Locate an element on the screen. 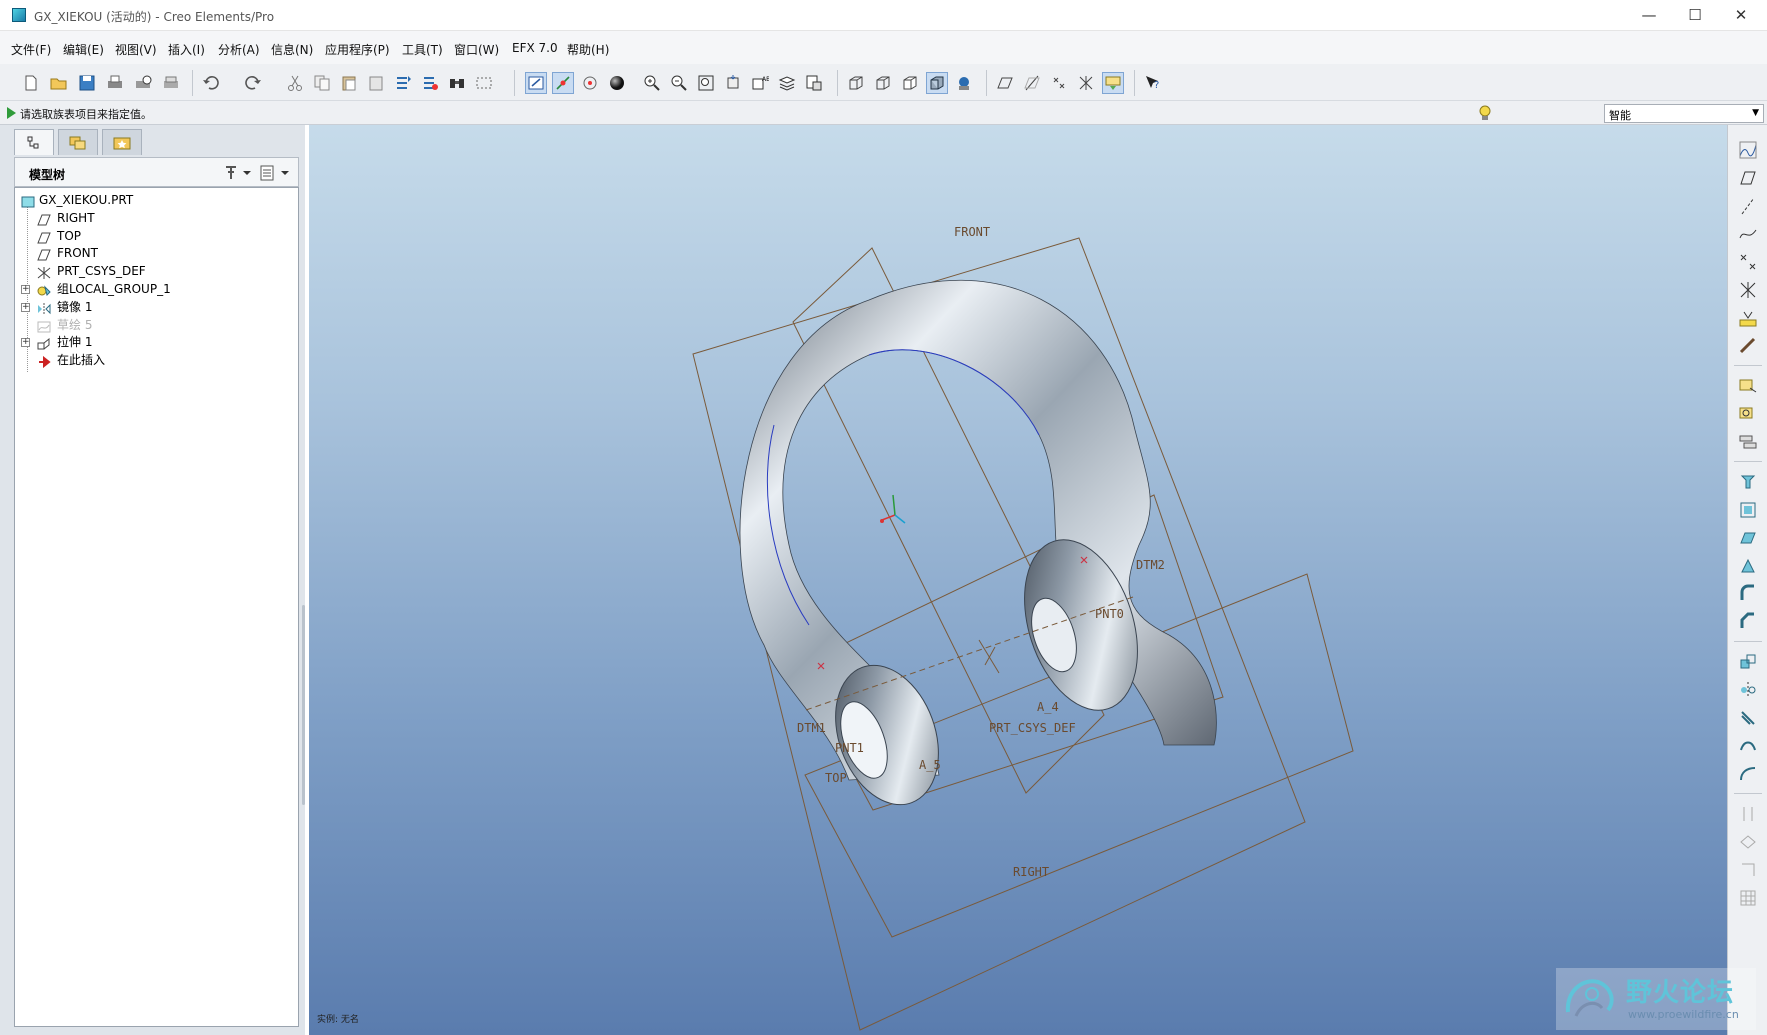  menu-insert: 插入(I) is located at coordinates (186, 49).